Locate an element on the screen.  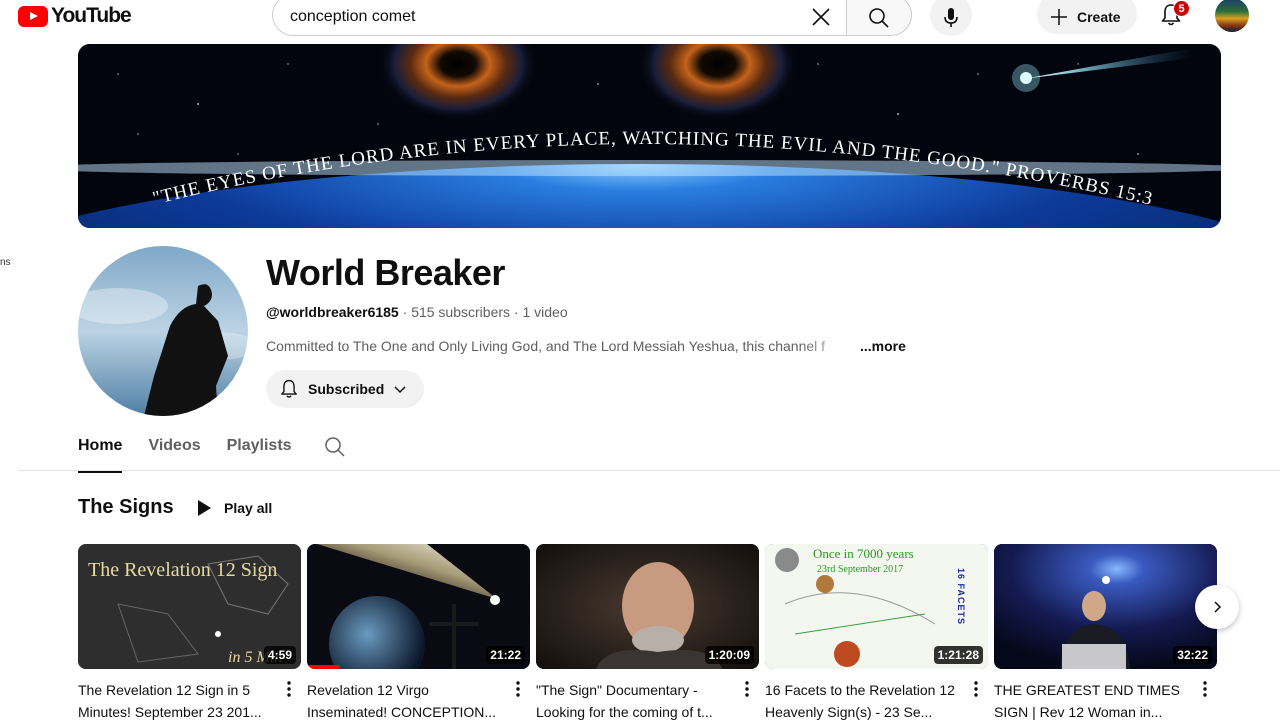
close-icon is located at coordinates (821, 17).